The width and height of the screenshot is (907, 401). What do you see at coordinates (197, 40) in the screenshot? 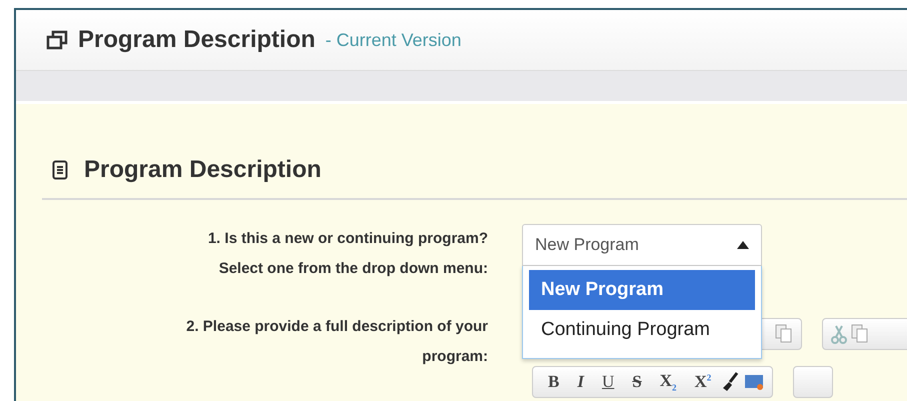
I see `panel-title: Program Description` at bounding box center [197, 40].